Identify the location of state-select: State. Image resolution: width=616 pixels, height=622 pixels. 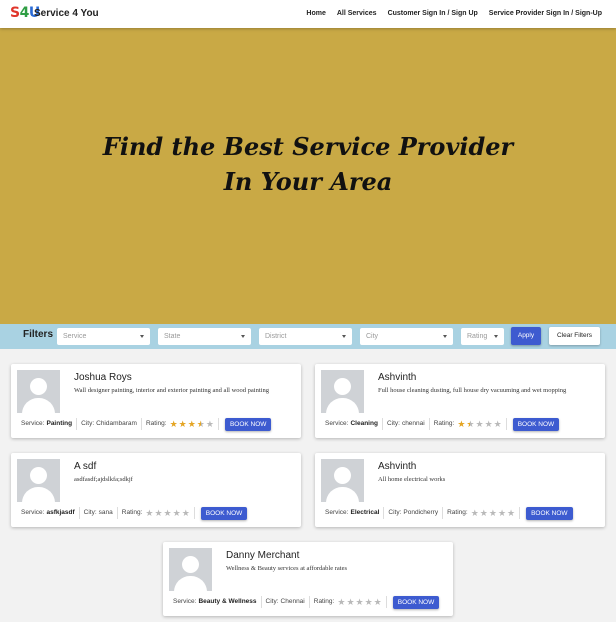
(204, 336).